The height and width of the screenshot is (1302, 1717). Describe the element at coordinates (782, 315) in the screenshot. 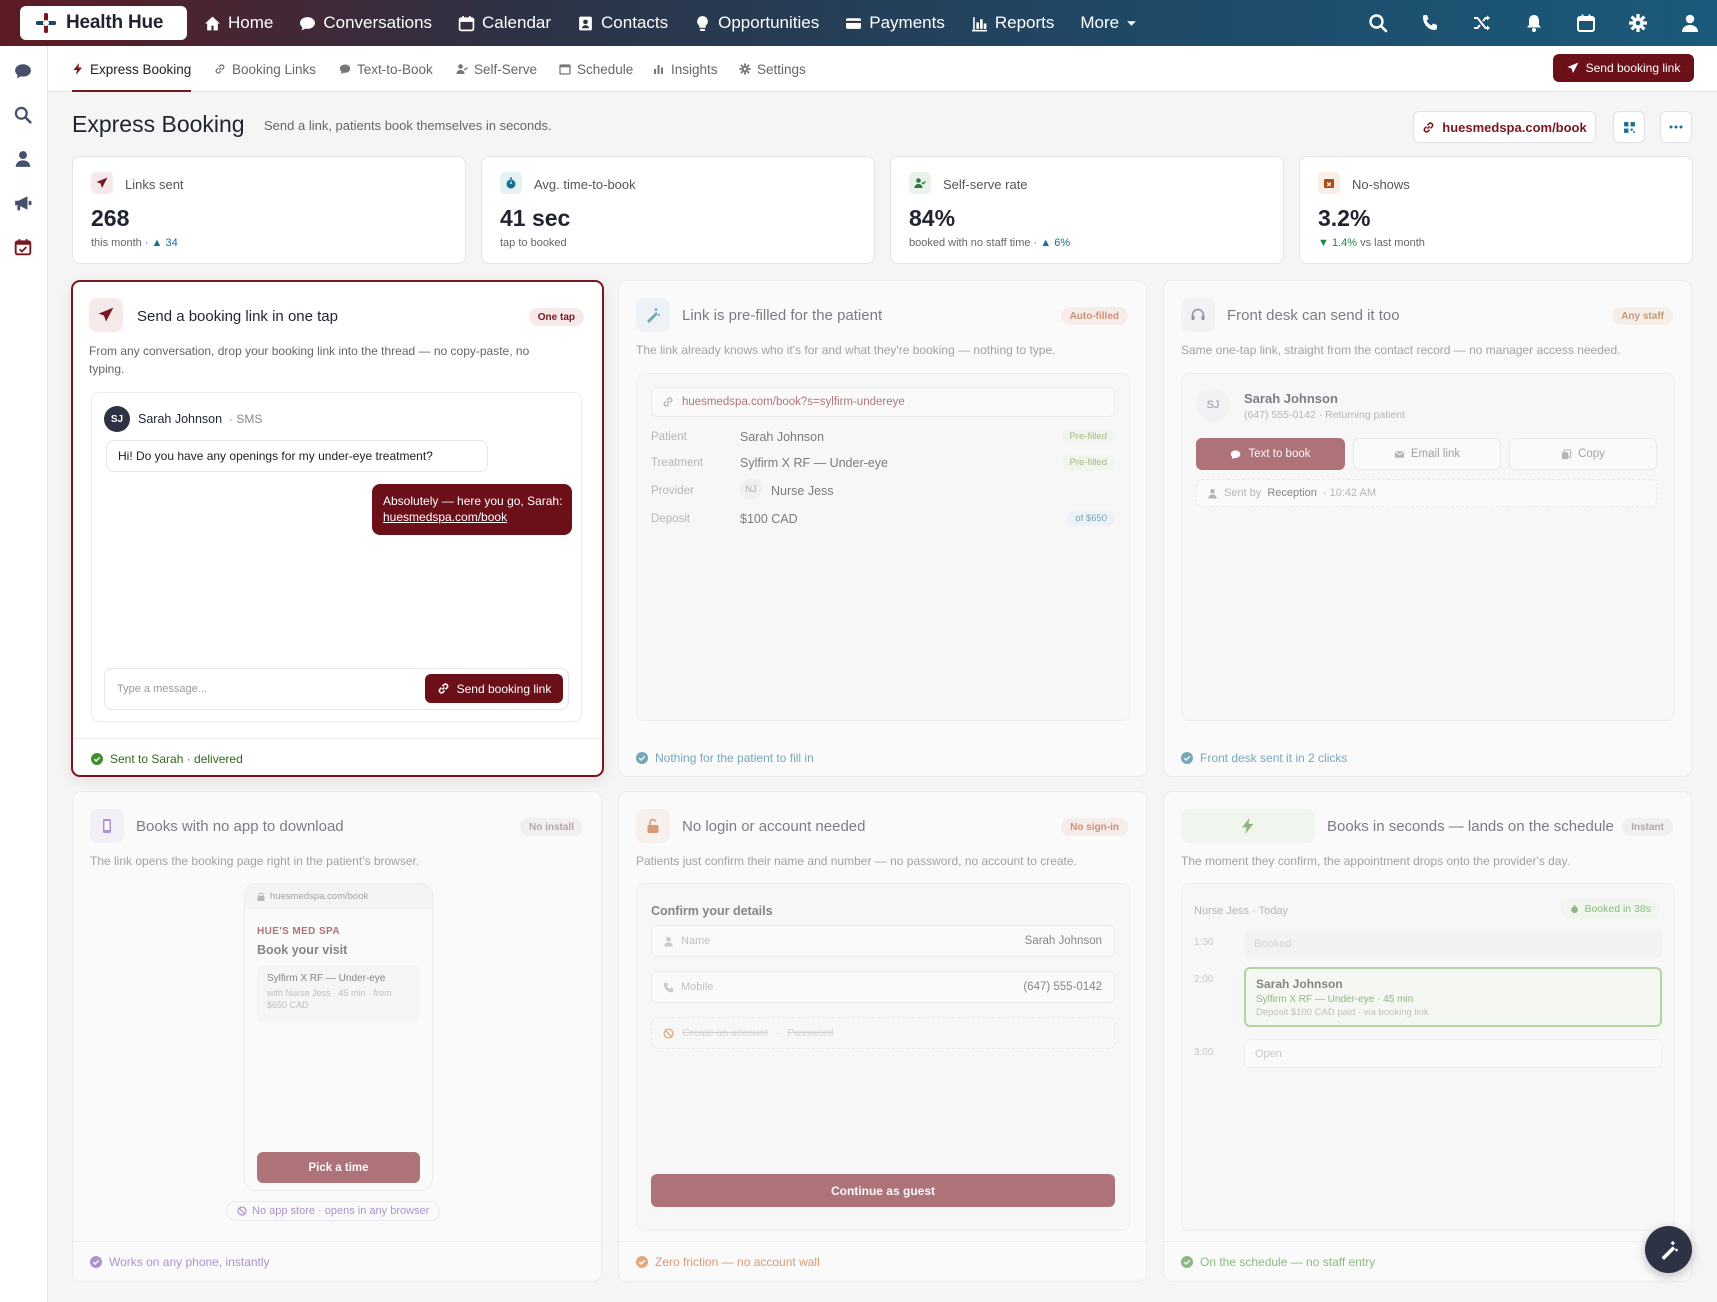

I see `card-title: Link is pre-filled for the patient` at that location.